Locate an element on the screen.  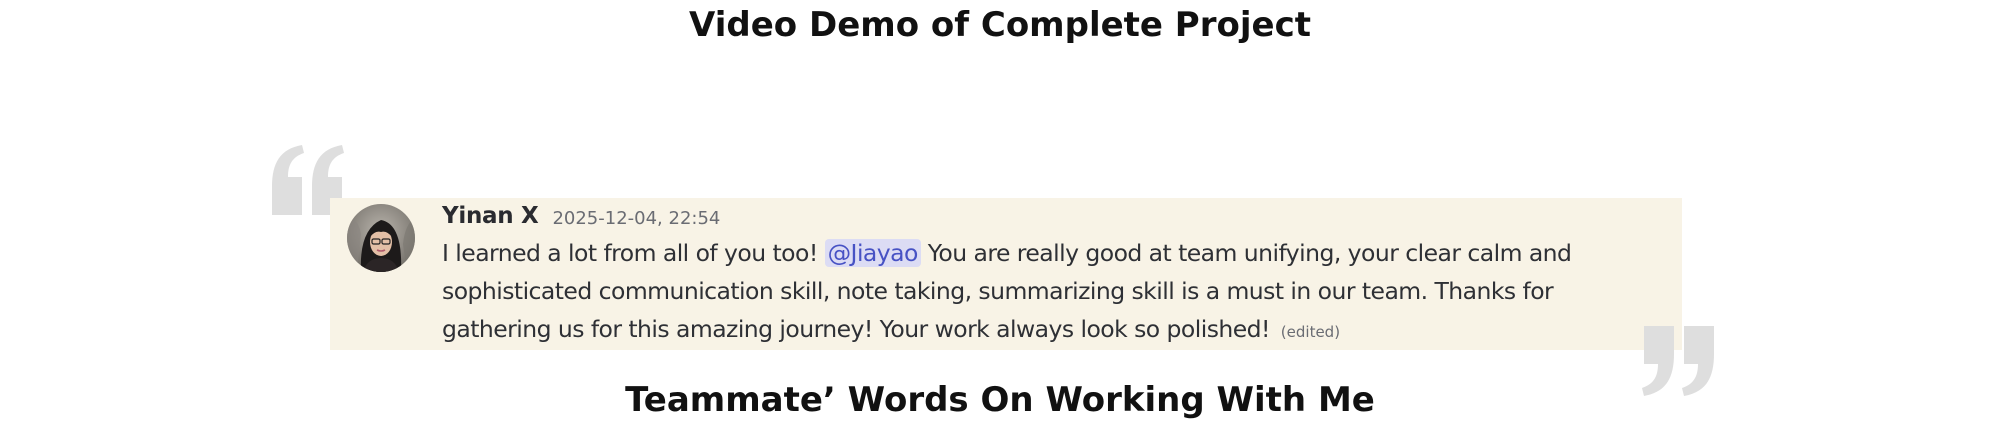
author-name: Yinan X is located at coordinates (490, 216).